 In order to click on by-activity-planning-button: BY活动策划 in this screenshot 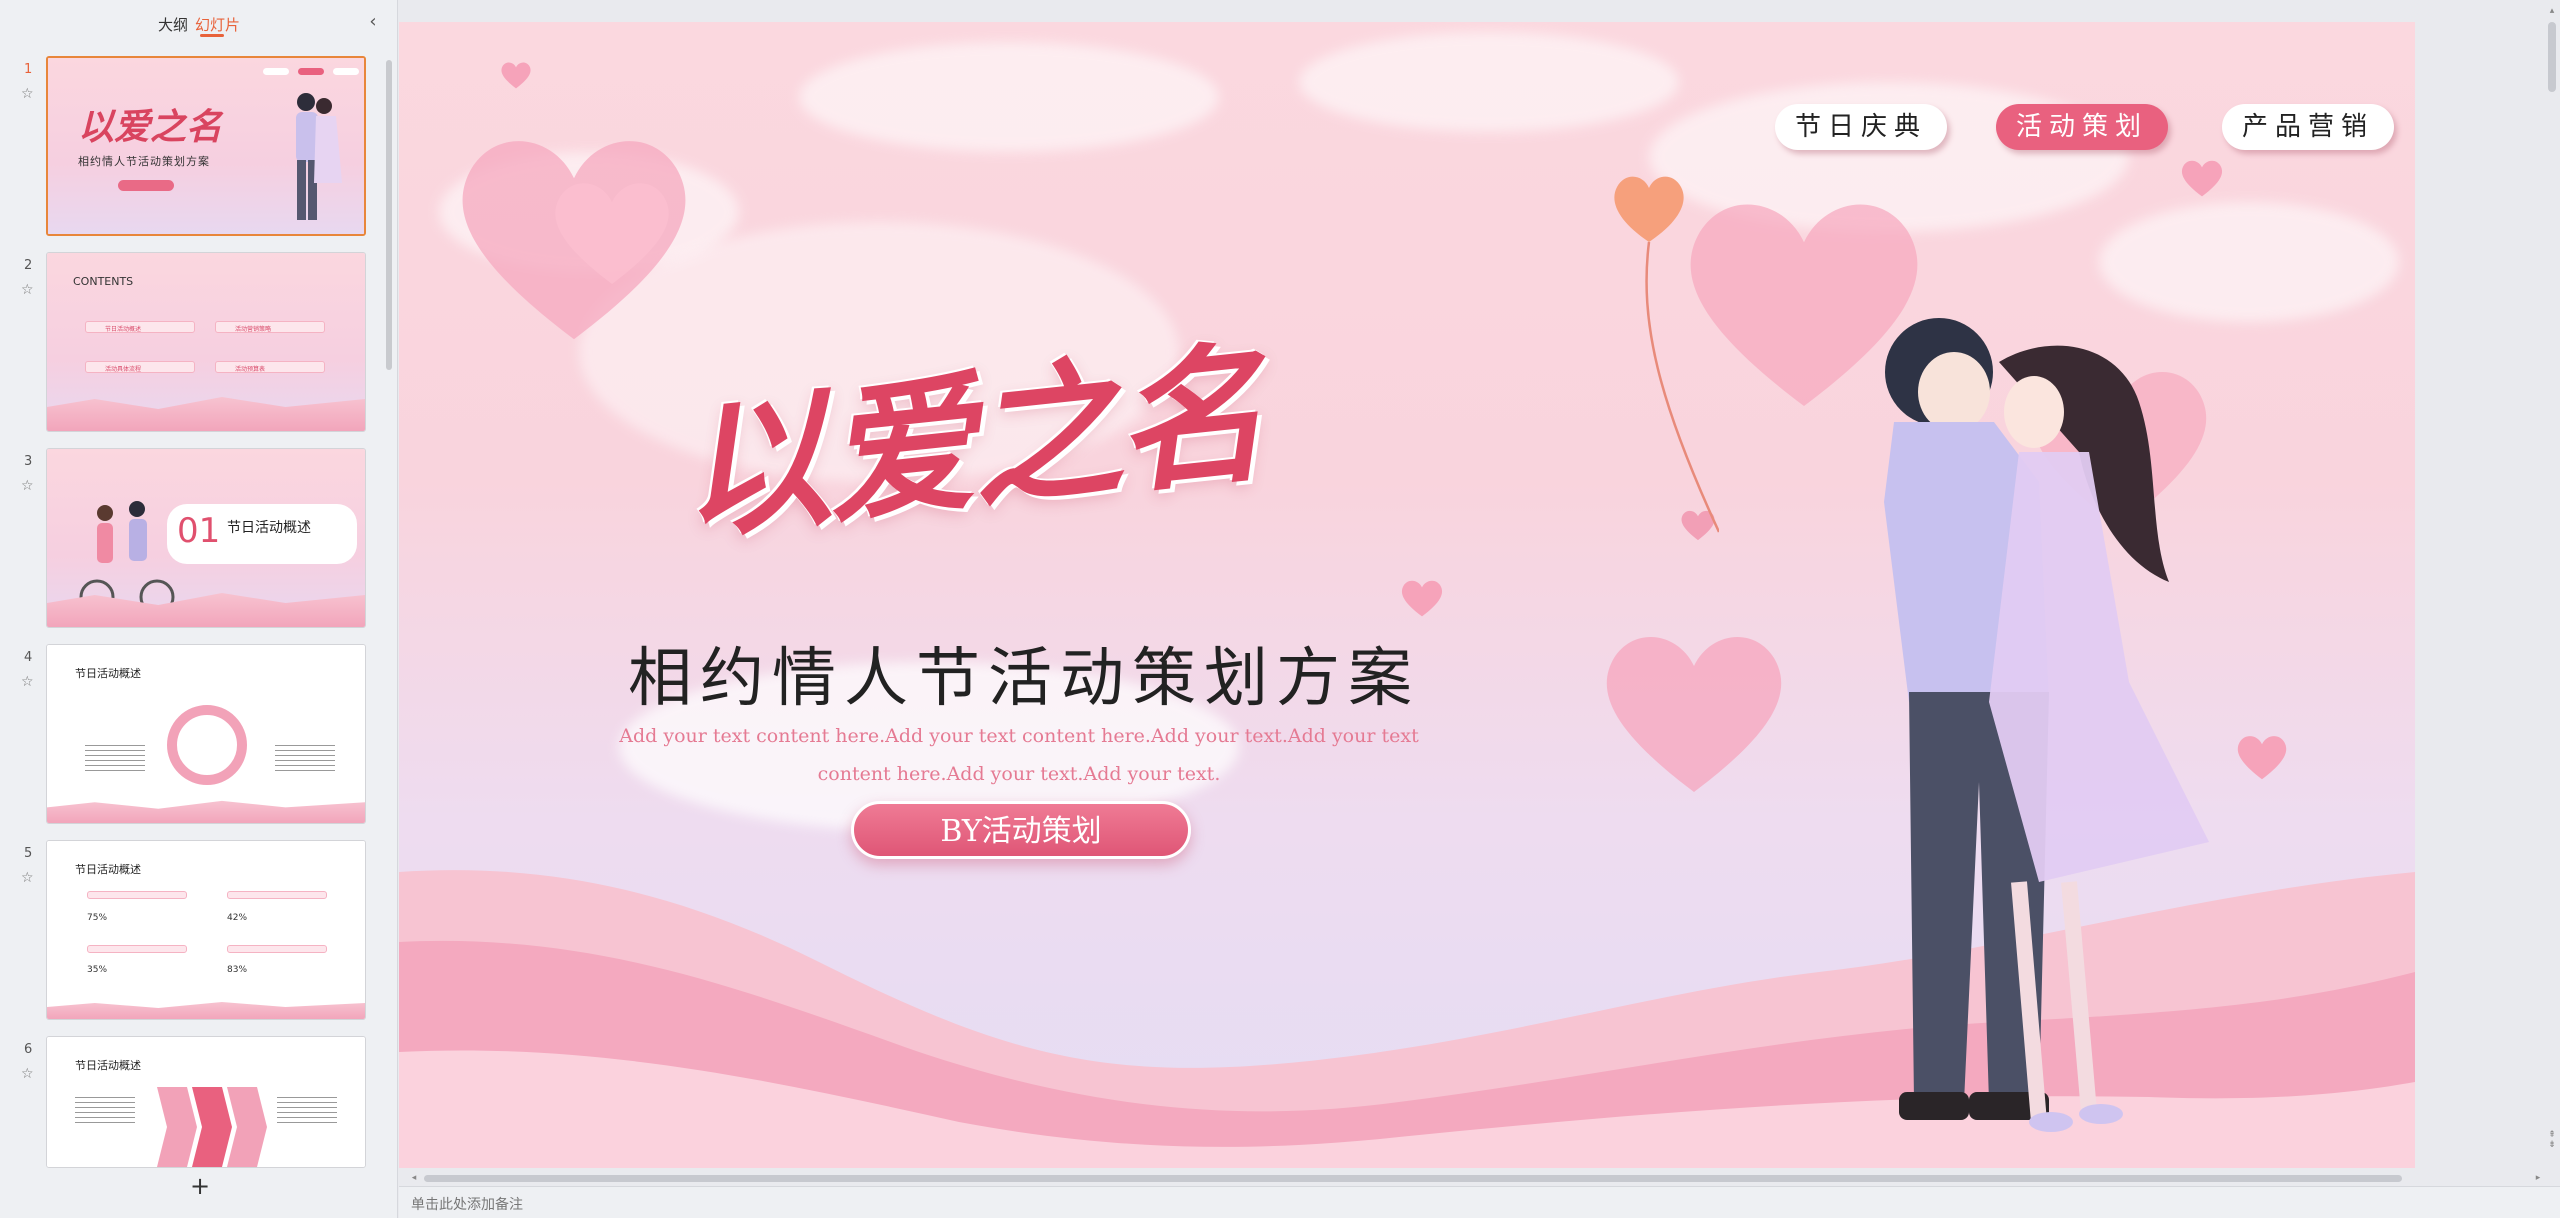, I will do `click(1021, 830)`.